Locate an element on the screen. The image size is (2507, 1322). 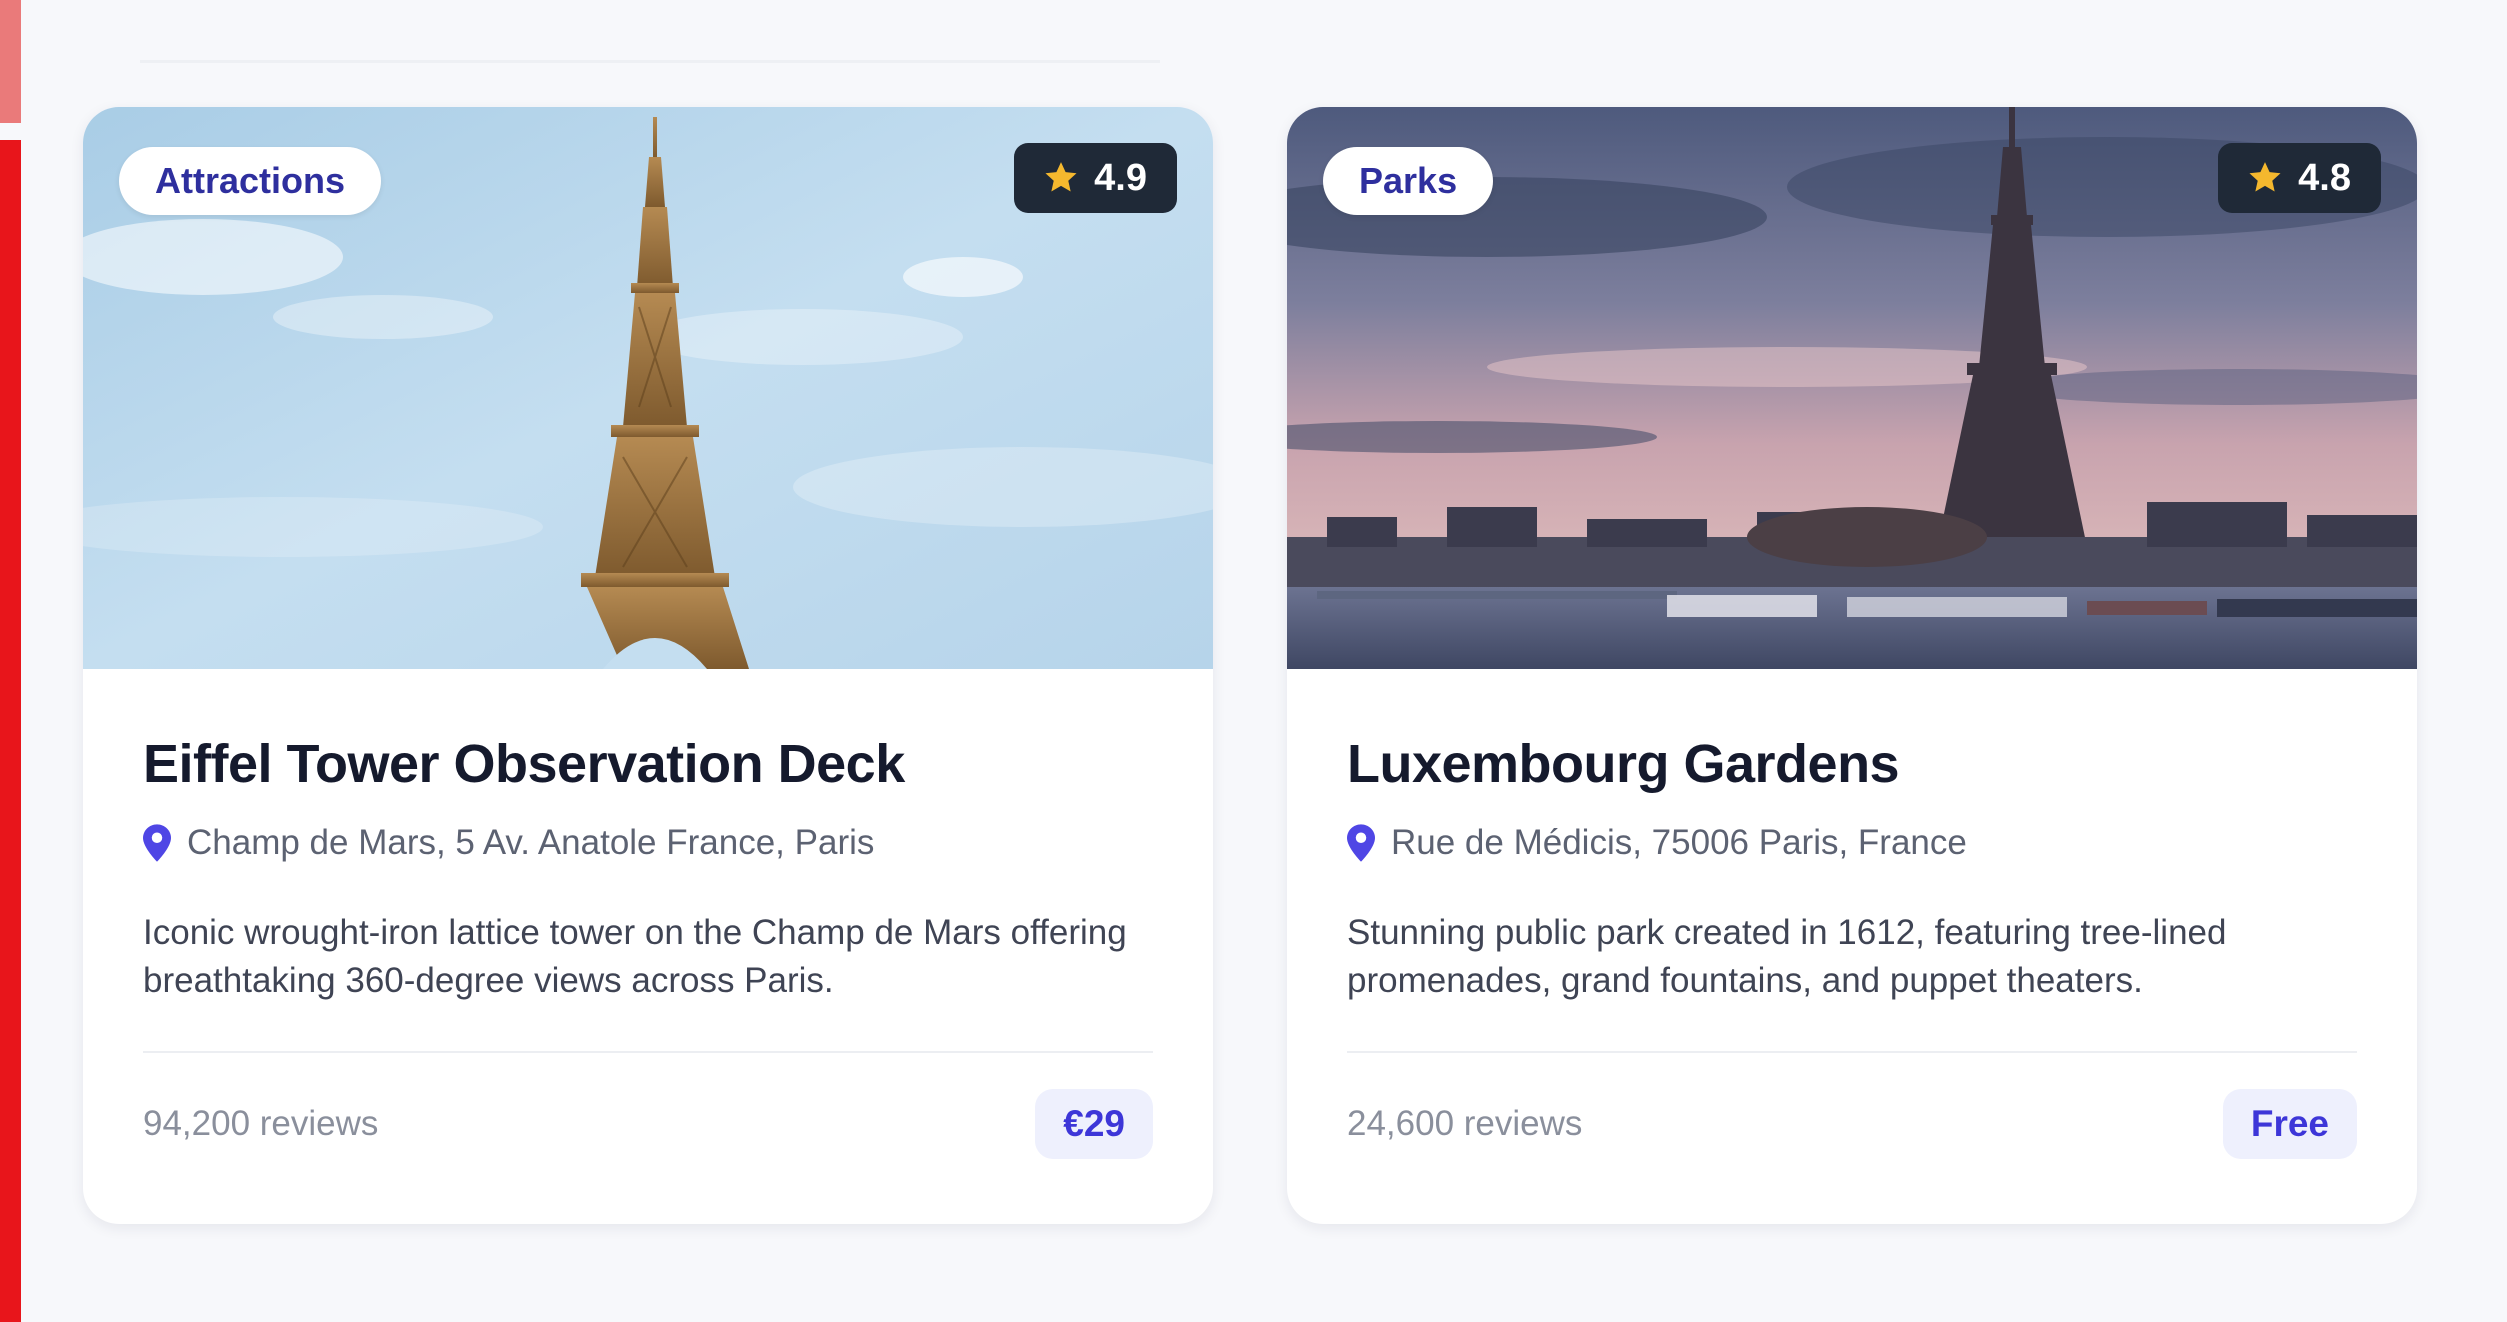
card-footer: 94,200 reviews €29 is located at coordinates (648, 1124).